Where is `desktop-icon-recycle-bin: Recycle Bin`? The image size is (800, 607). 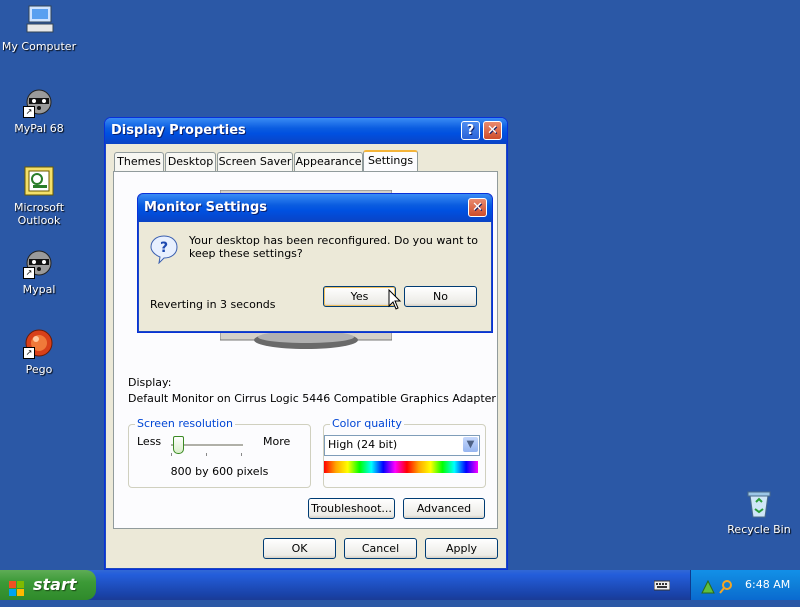
desktop-icon-recycle-bin: Recycle Bin is located at coordinates (759, 511).